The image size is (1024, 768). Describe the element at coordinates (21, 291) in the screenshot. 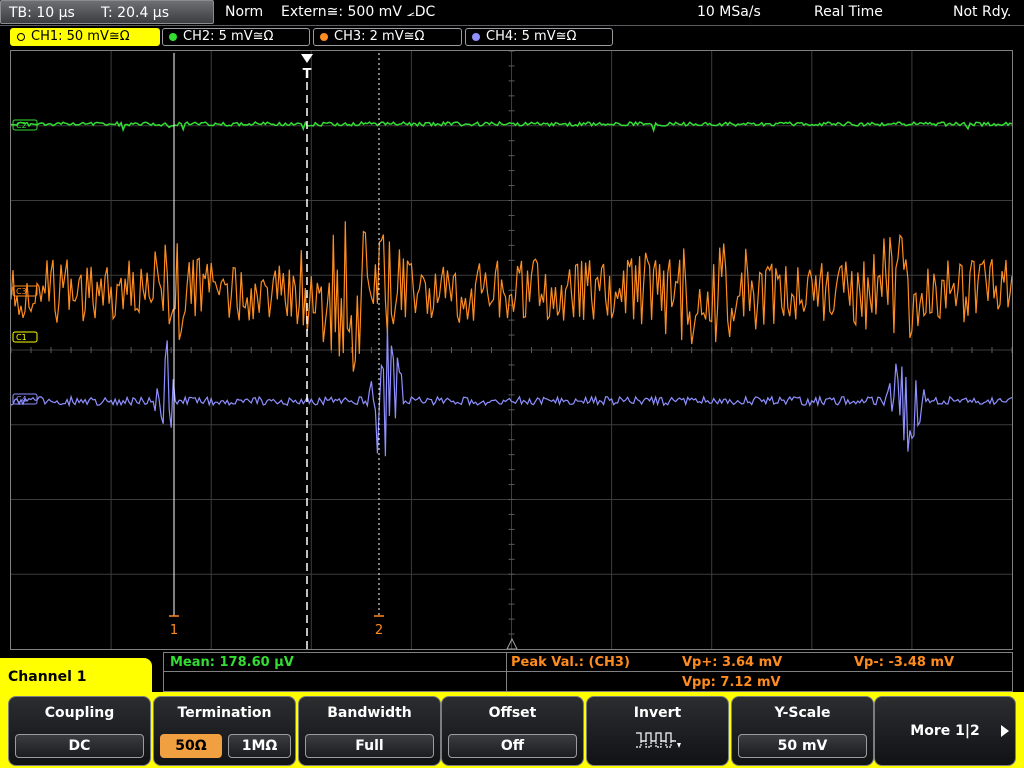

I see `svg-text: C3` at that location.